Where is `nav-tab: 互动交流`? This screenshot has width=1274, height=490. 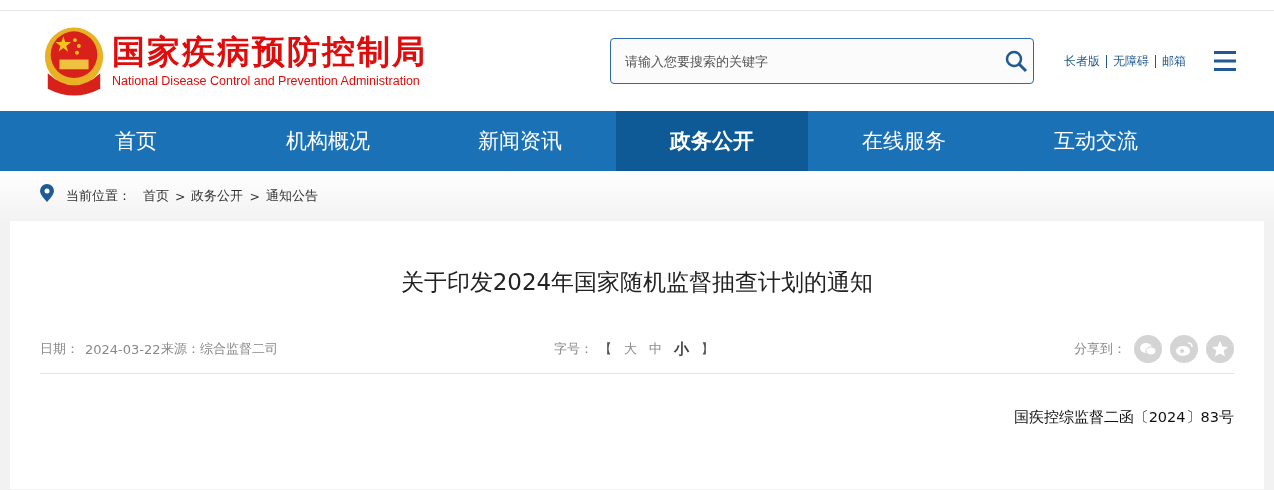
nav-tab: 互动交流 is located at coordinates (1096, 141).